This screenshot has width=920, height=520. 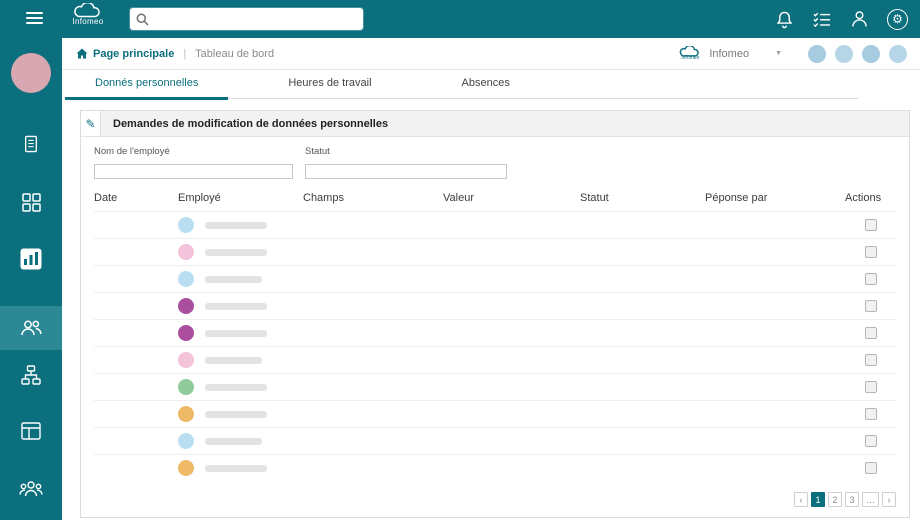 What do you see at coordinates (793, 53) in the screenshot?
I see `breadcrumb-right: Infomeo Infomeo ▼` at bounding box center [793, 53].